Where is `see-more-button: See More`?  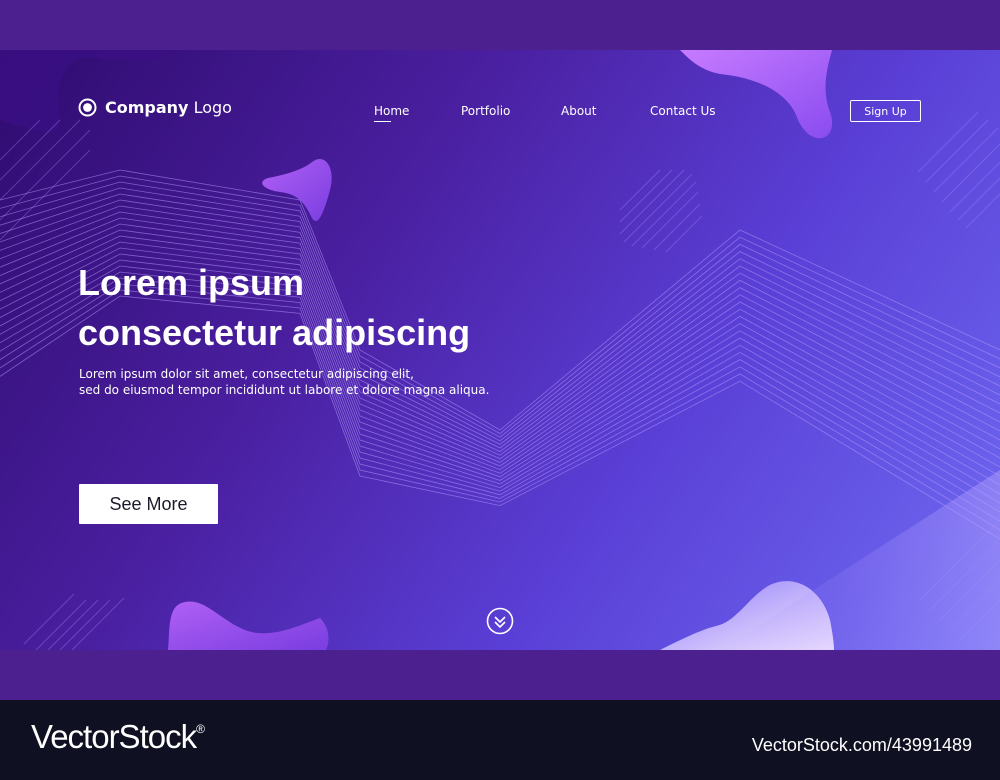
see-more-button: See More is located at coordinates (148, 504).